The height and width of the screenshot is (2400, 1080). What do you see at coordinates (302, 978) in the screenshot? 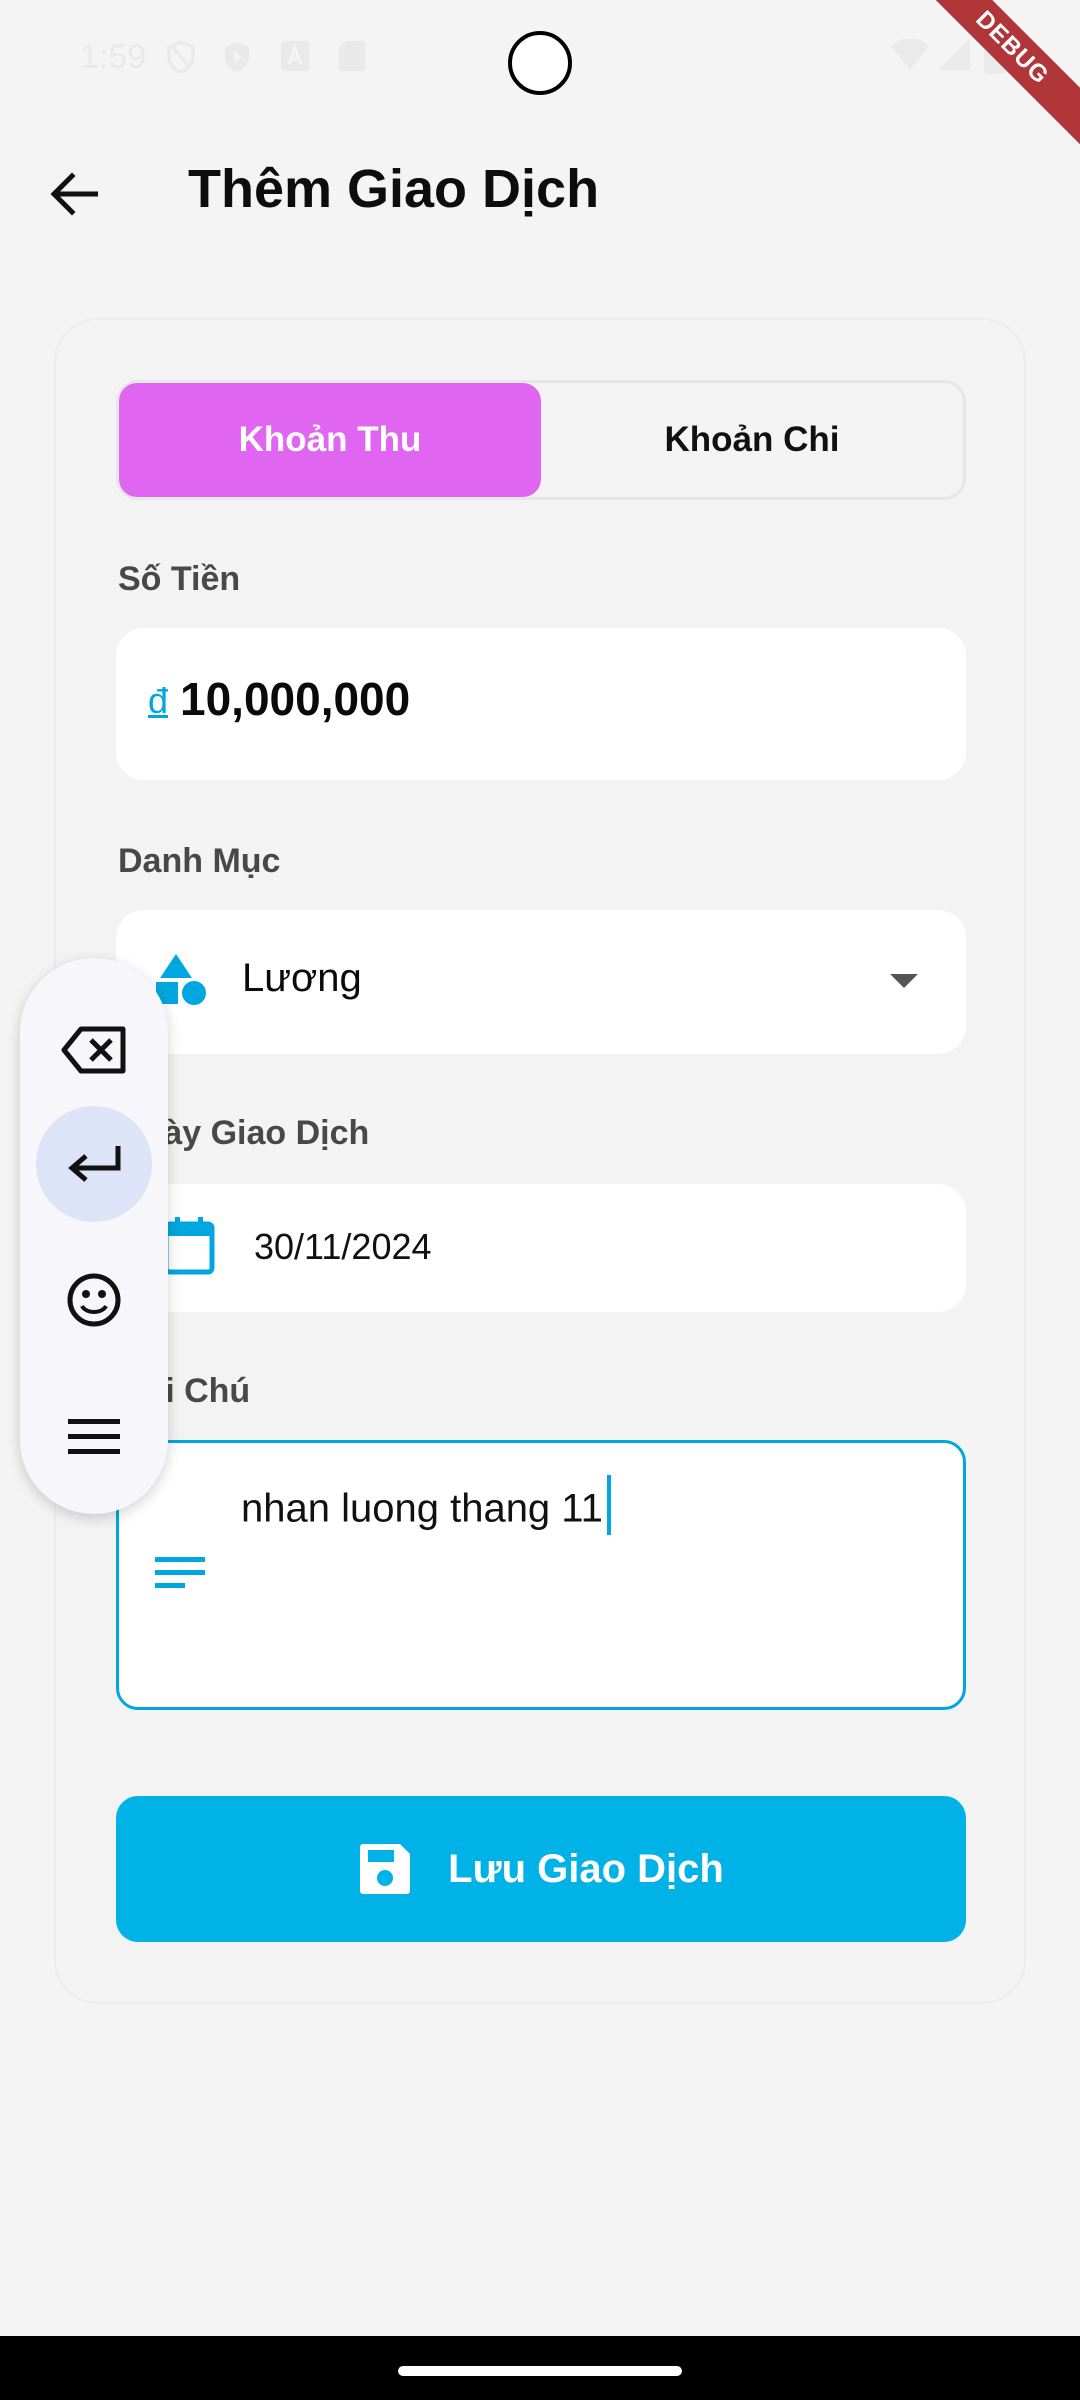
I see `category-value: Lương` at bounding box center [302, 978].